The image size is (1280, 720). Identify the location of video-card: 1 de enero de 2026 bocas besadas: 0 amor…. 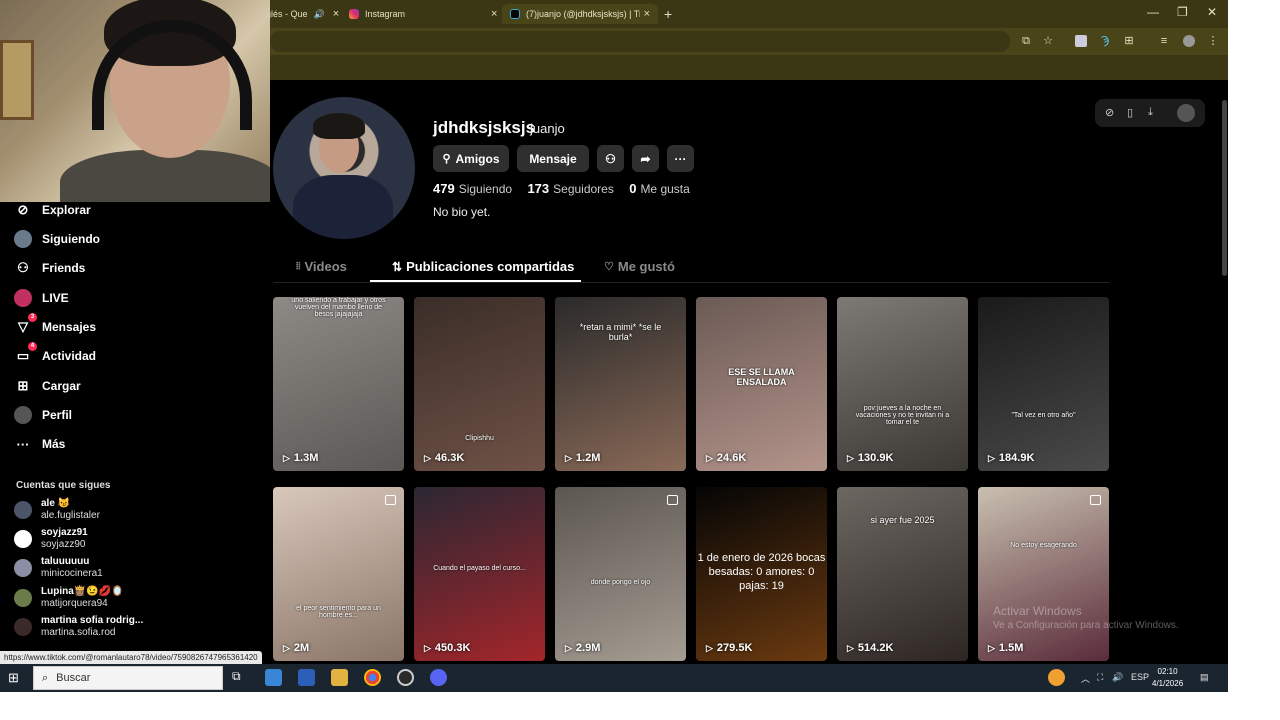
(761, 574).